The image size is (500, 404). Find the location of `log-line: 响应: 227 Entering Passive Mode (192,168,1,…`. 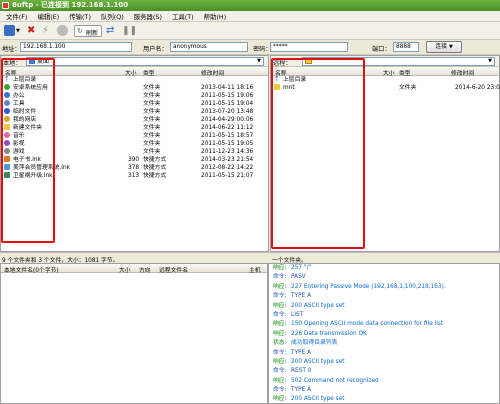

log-line: 响应: 227 Entering Passive Mode (192,168,1,… is located at coordinates (359, 286).